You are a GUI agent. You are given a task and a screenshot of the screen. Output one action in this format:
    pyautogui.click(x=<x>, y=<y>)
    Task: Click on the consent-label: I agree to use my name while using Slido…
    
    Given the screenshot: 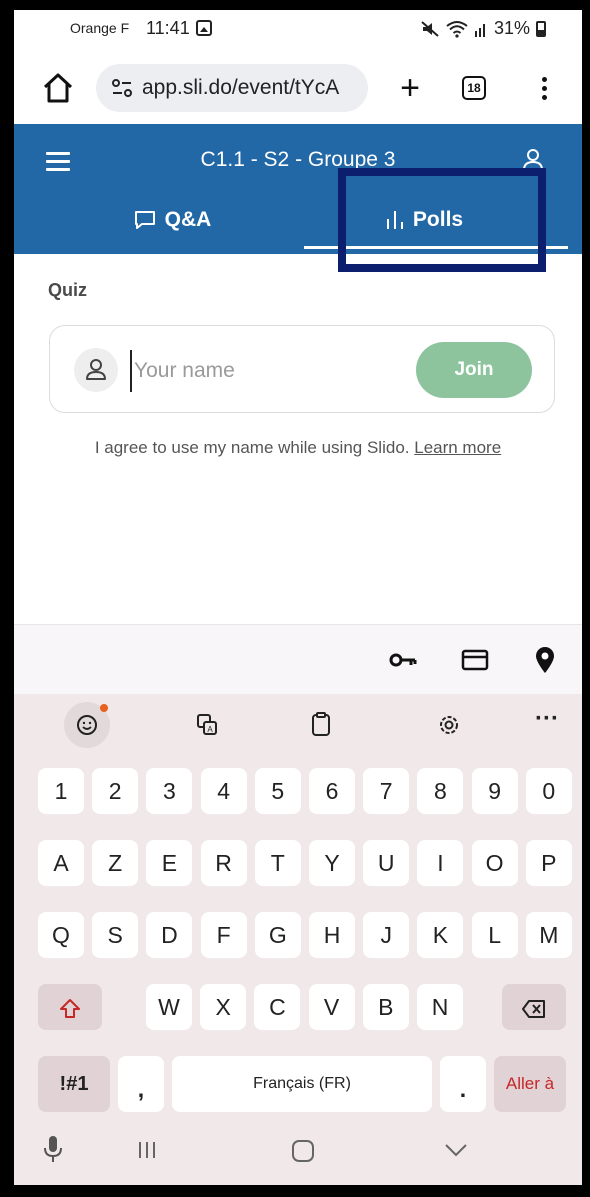 What is the action you would take?
    pyautogui.click(x=252, y=447)
    